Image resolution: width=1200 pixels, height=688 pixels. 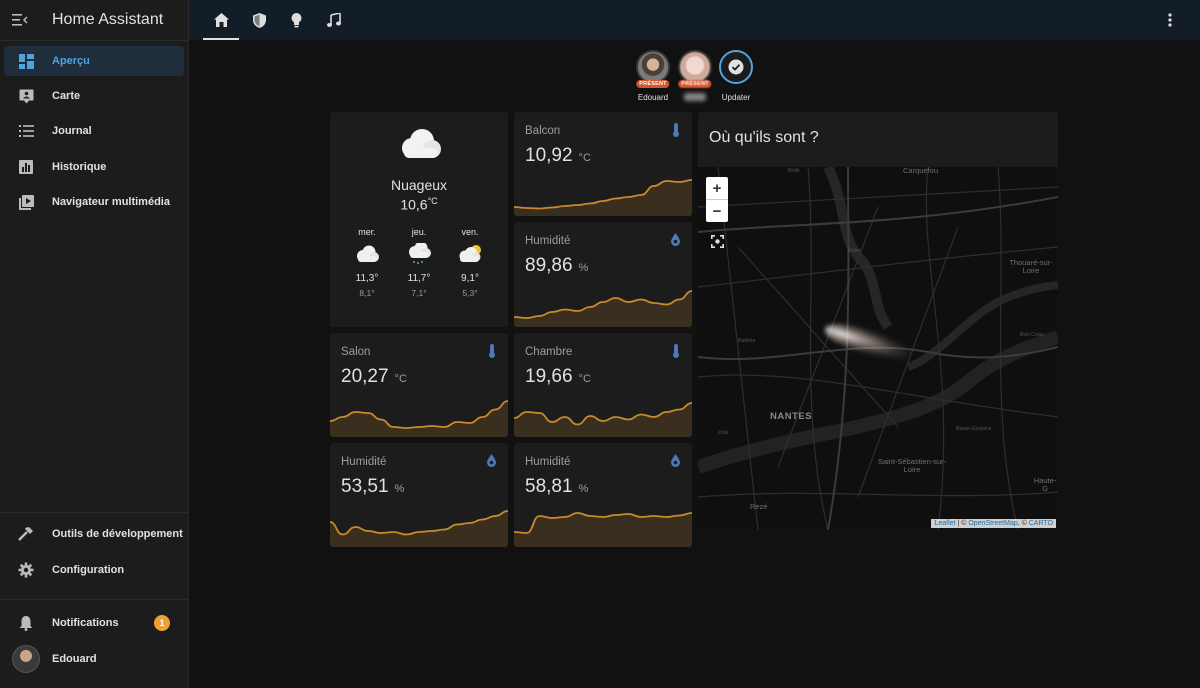 I want to click on hammer-icon, so click(x=26, y=534).